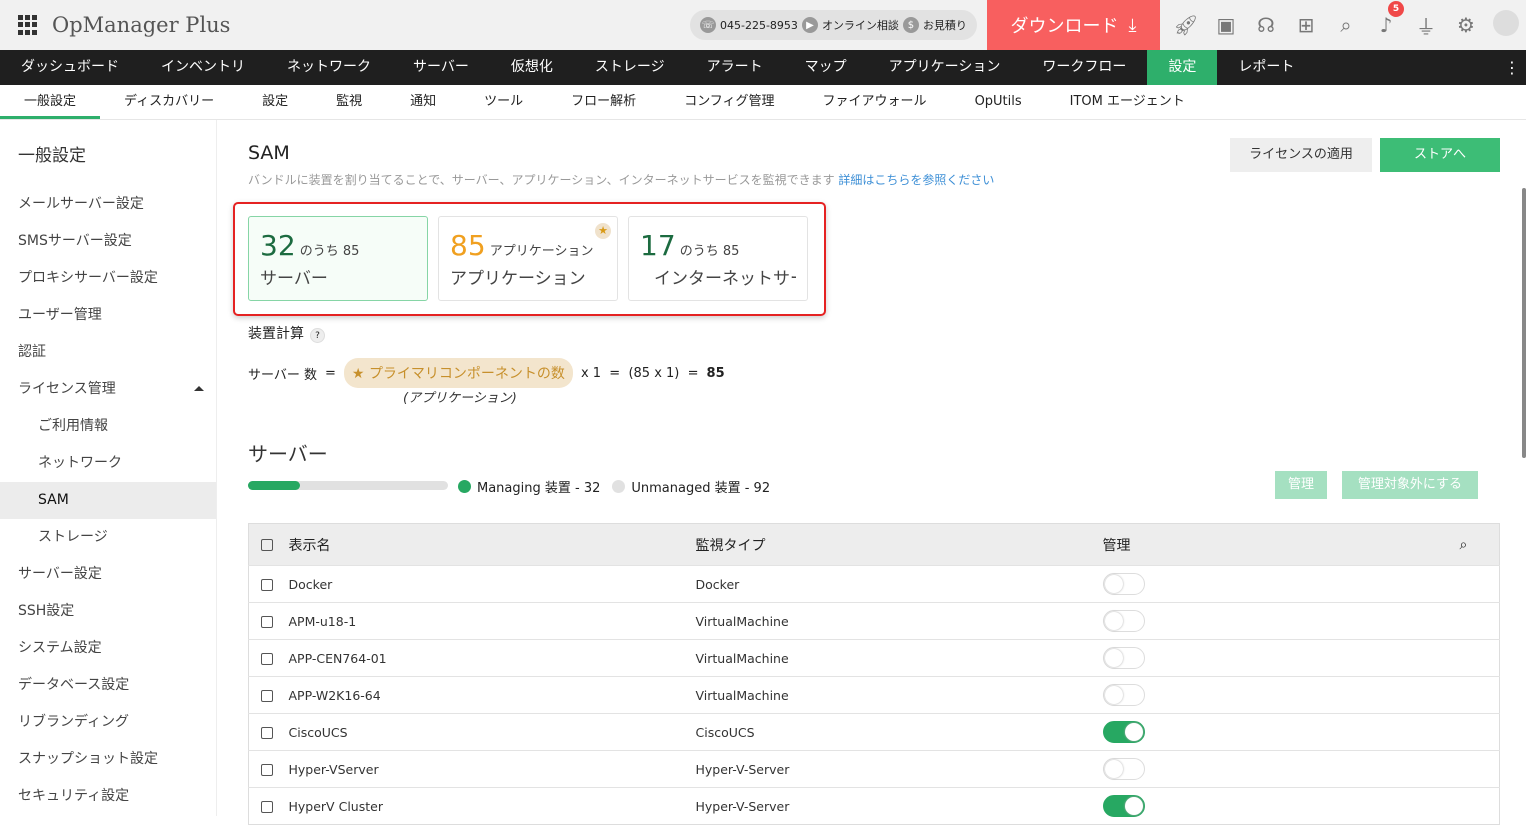 The image size is (1526, 825). What do you see at coordinates (108, 648) in the screenshot?
I see `sidebar-item: システム設定` at bounding box center [108, 648].